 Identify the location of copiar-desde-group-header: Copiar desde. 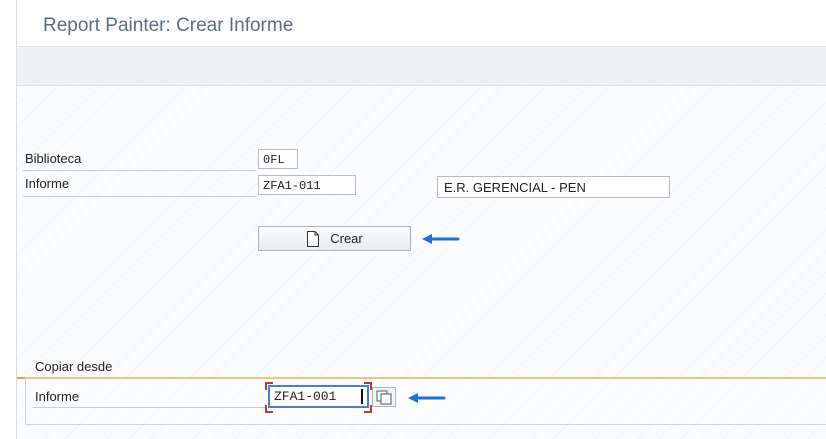
(421, 368).